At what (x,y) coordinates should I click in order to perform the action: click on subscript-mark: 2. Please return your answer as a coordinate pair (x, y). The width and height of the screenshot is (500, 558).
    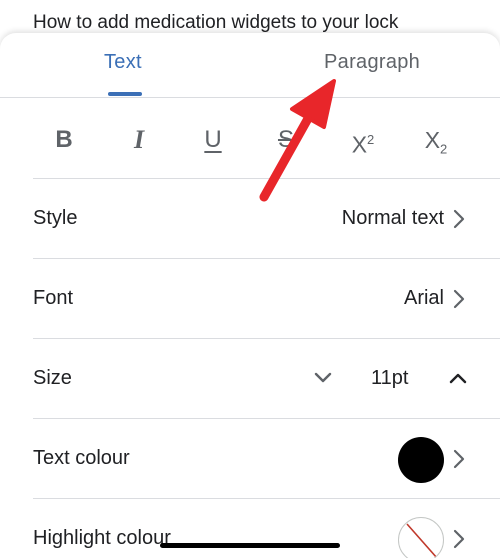
    Looking at the image, I should click on (444, 149).